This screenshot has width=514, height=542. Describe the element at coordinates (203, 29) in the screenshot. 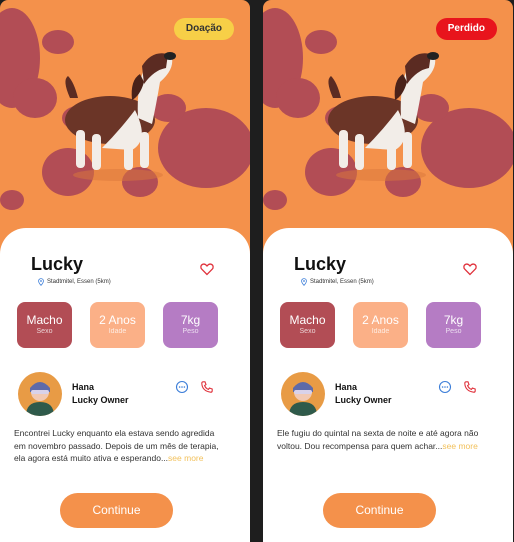

I see `status-badge: Doação` at that location.